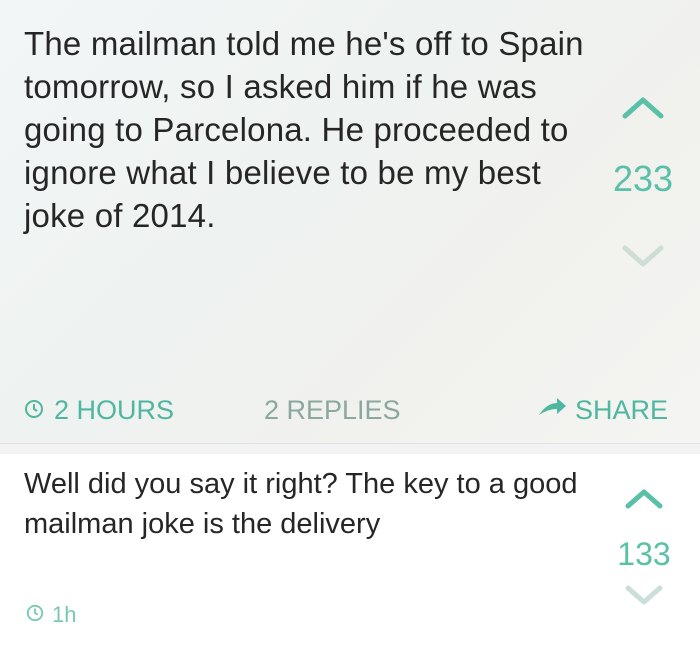 The image size is (700, 648). I want to click on reply-vote-count: 133, so click(644, 554).